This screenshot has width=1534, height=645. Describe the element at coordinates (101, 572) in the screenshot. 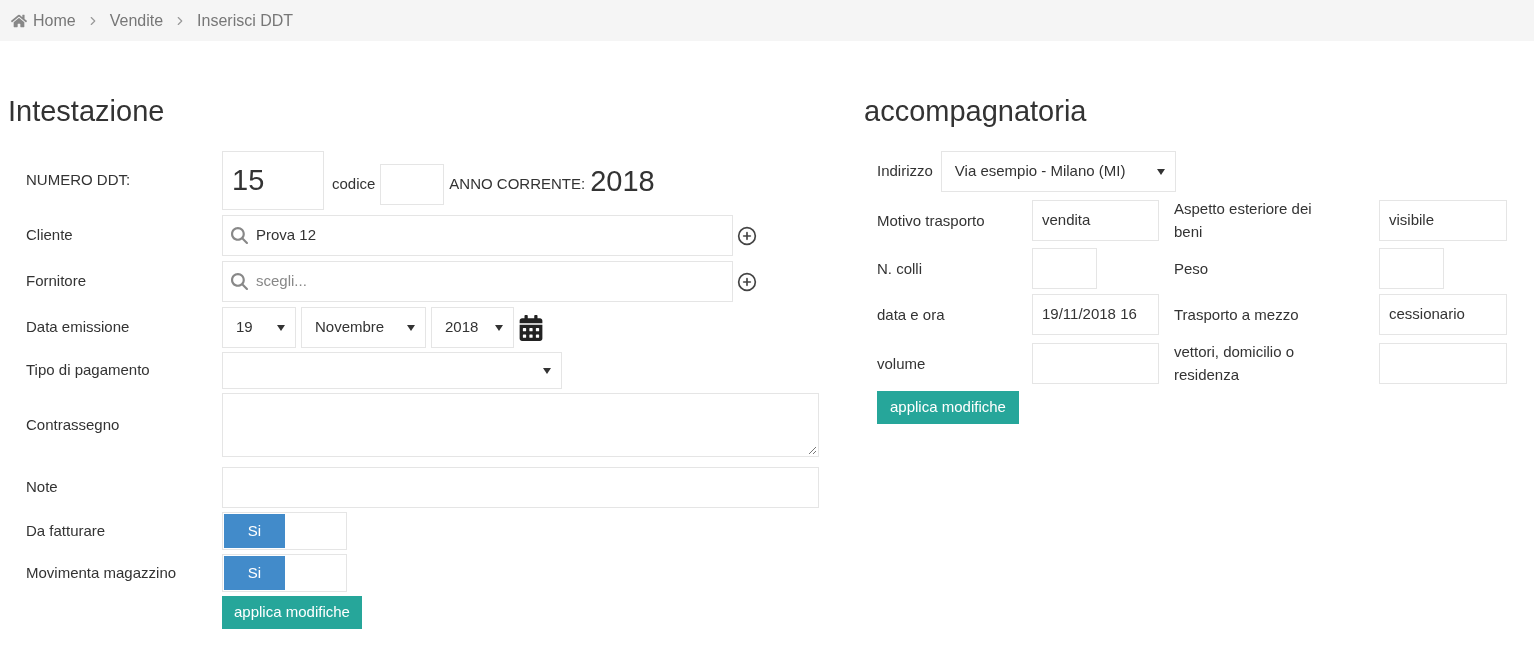

I see `field-label: Movimenta magazzino` at that location.